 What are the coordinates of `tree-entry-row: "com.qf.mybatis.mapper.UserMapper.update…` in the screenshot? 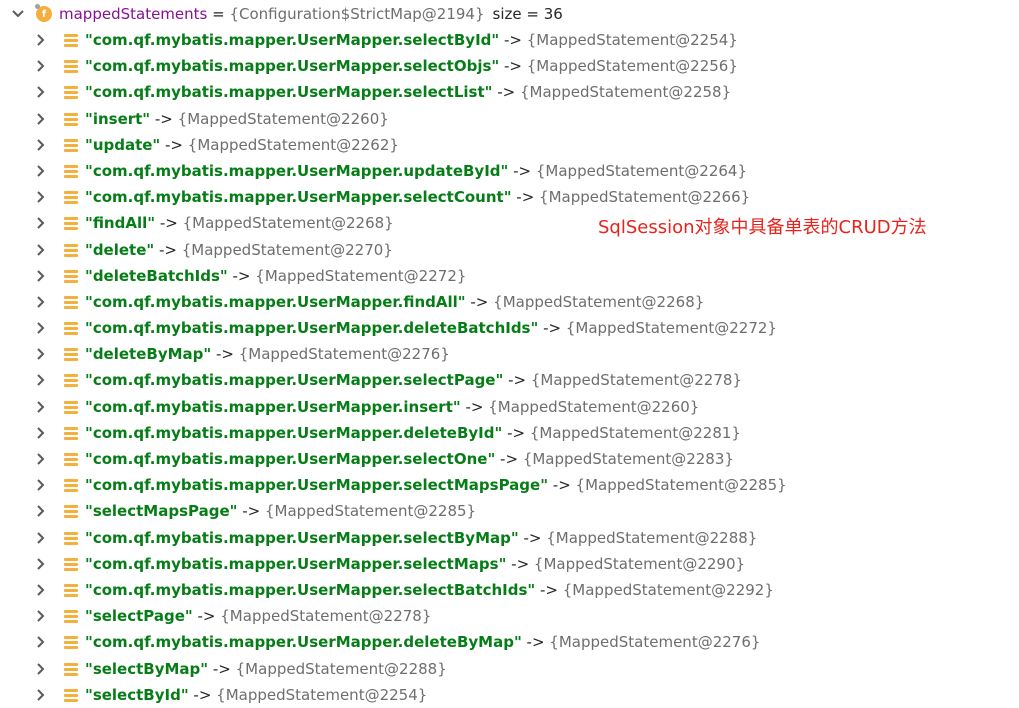 It's located at (509, 171).